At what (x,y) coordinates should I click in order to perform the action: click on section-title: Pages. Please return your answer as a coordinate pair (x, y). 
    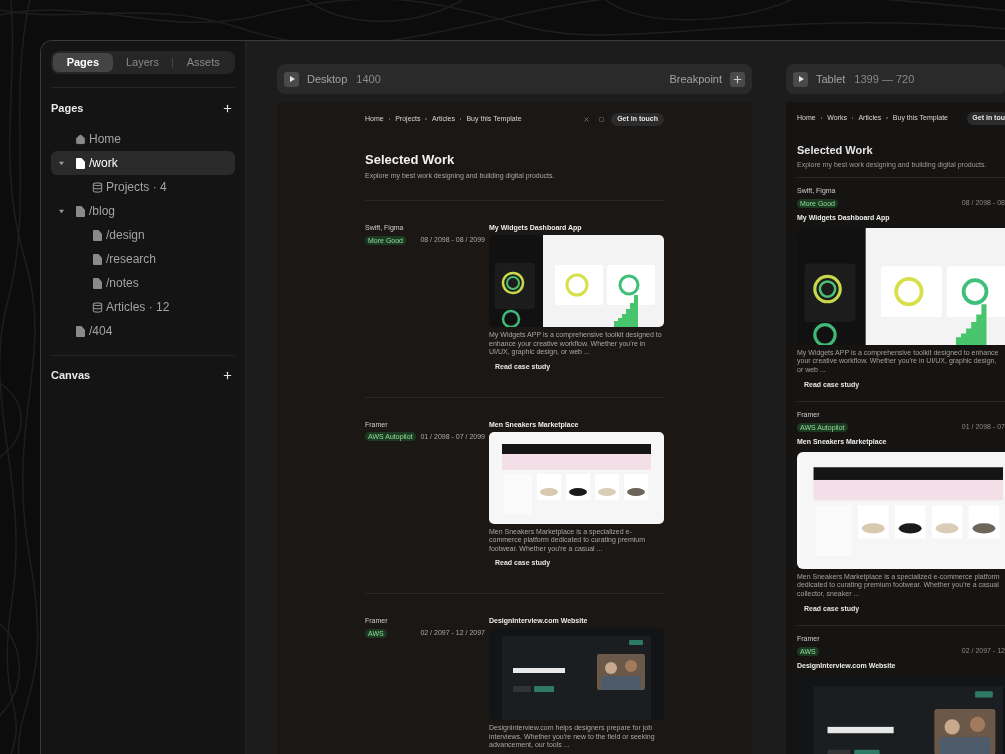
    Looking at the image, I should click on (67, 108).